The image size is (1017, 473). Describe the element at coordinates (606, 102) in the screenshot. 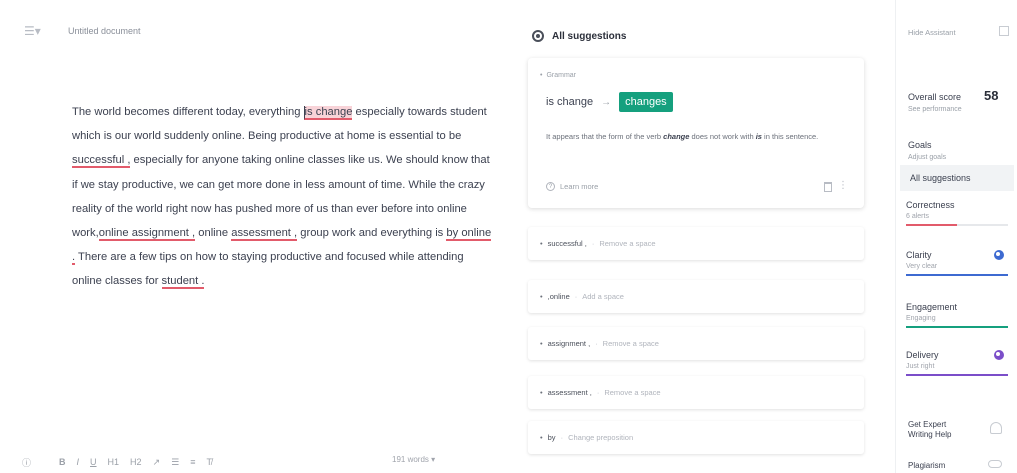

I see `arrow-right-icon: →` at that location.